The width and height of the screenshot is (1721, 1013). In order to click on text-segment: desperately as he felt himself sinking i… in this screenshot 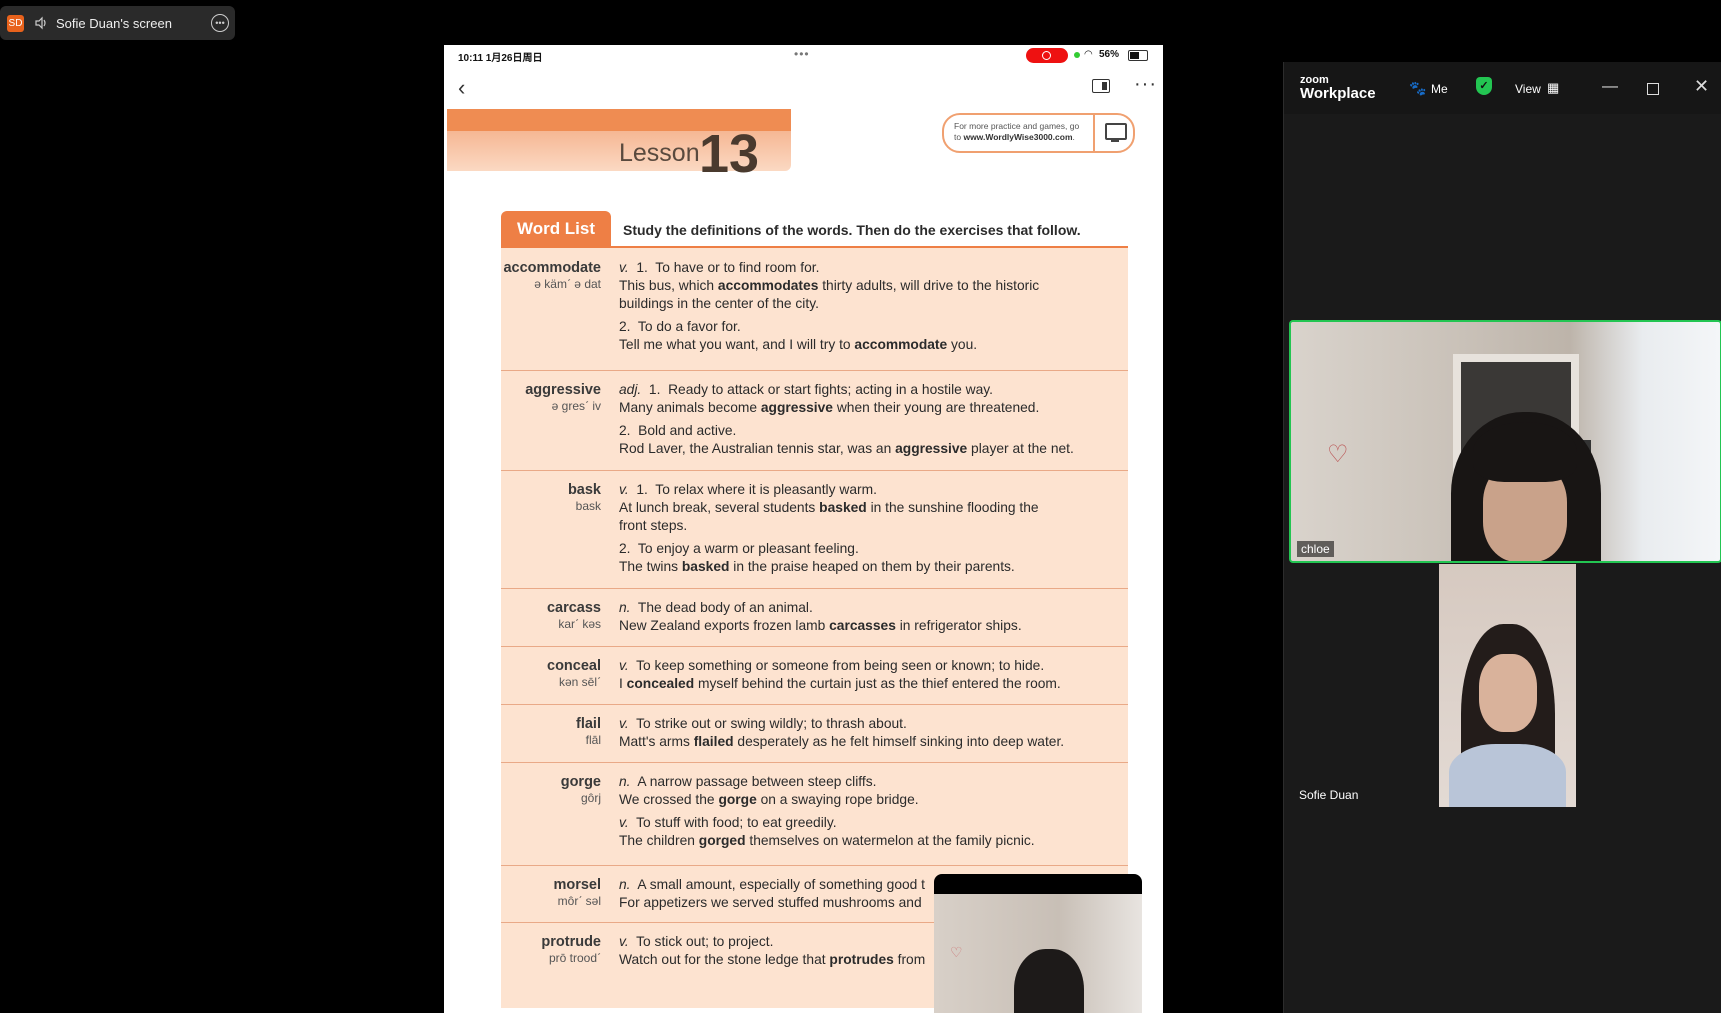, I will do `click(899, 741)`.